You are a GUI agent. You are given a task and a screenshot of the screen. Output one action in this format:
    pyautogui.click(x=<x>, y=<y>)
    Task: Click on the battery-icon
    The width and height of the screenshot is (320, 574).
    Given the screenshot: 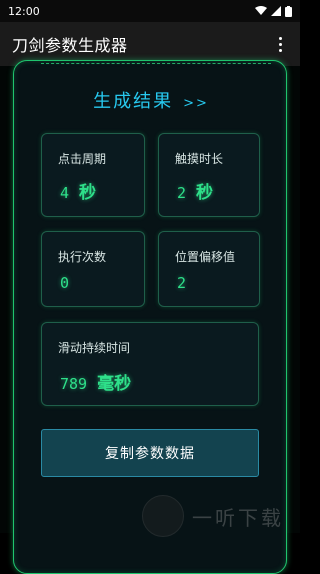 What is the action you would take?
    pyautogui.click(x=288, y=11)
    